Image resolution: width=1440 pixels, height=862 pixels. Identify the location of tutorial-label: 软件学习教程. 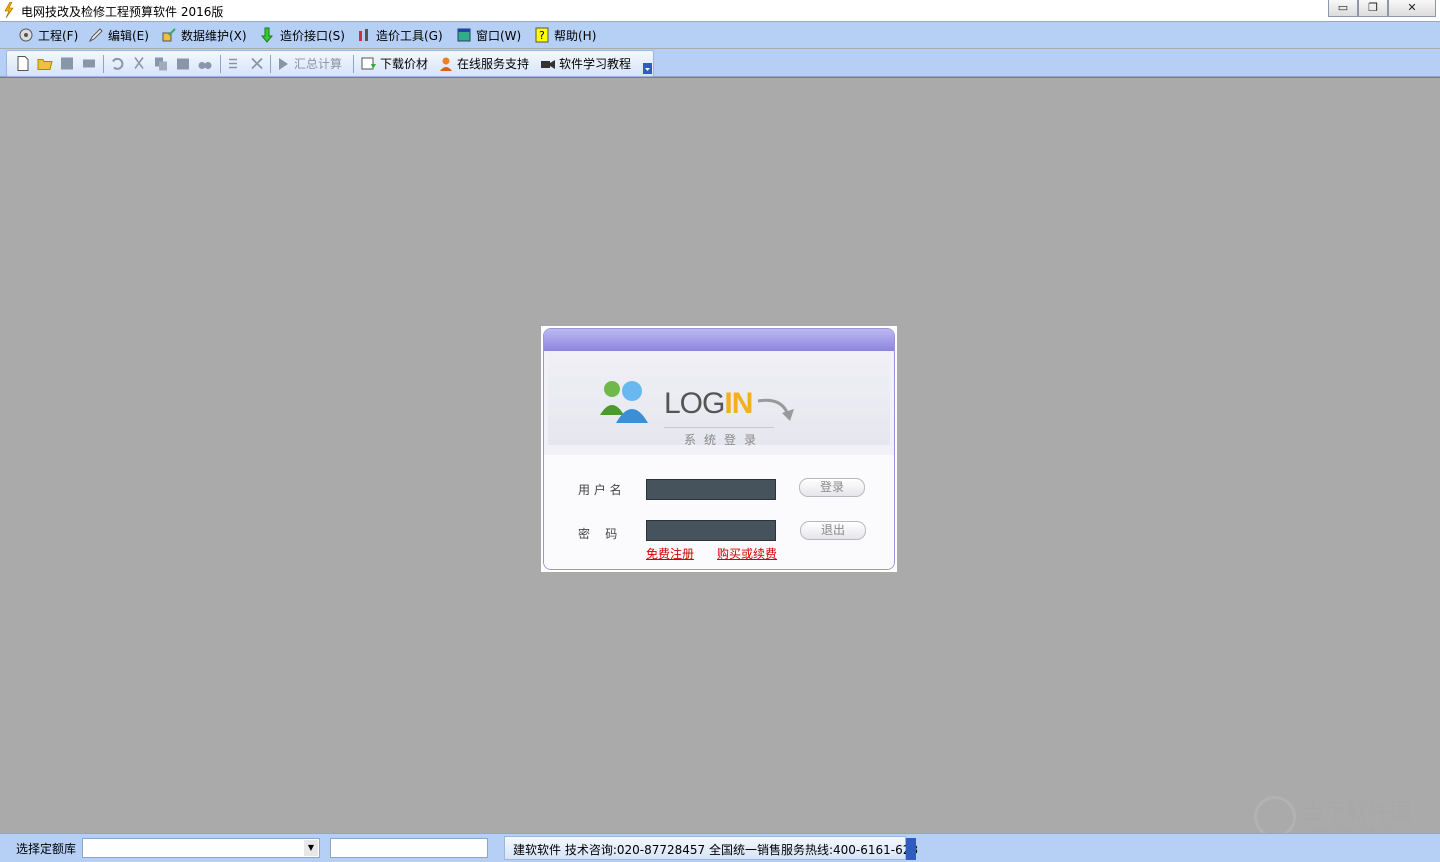
(595, 64).